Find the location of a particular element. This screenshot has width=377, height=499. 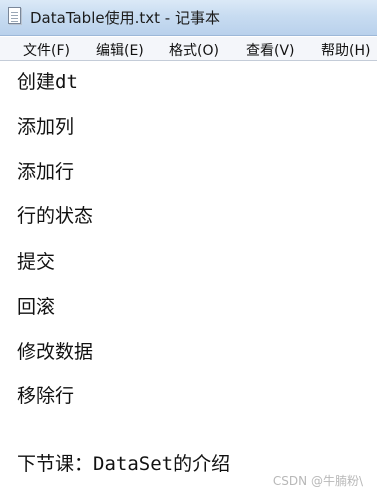

window-title: DataTable使用.txt - 记事本 is located at coordinates (125, 18).